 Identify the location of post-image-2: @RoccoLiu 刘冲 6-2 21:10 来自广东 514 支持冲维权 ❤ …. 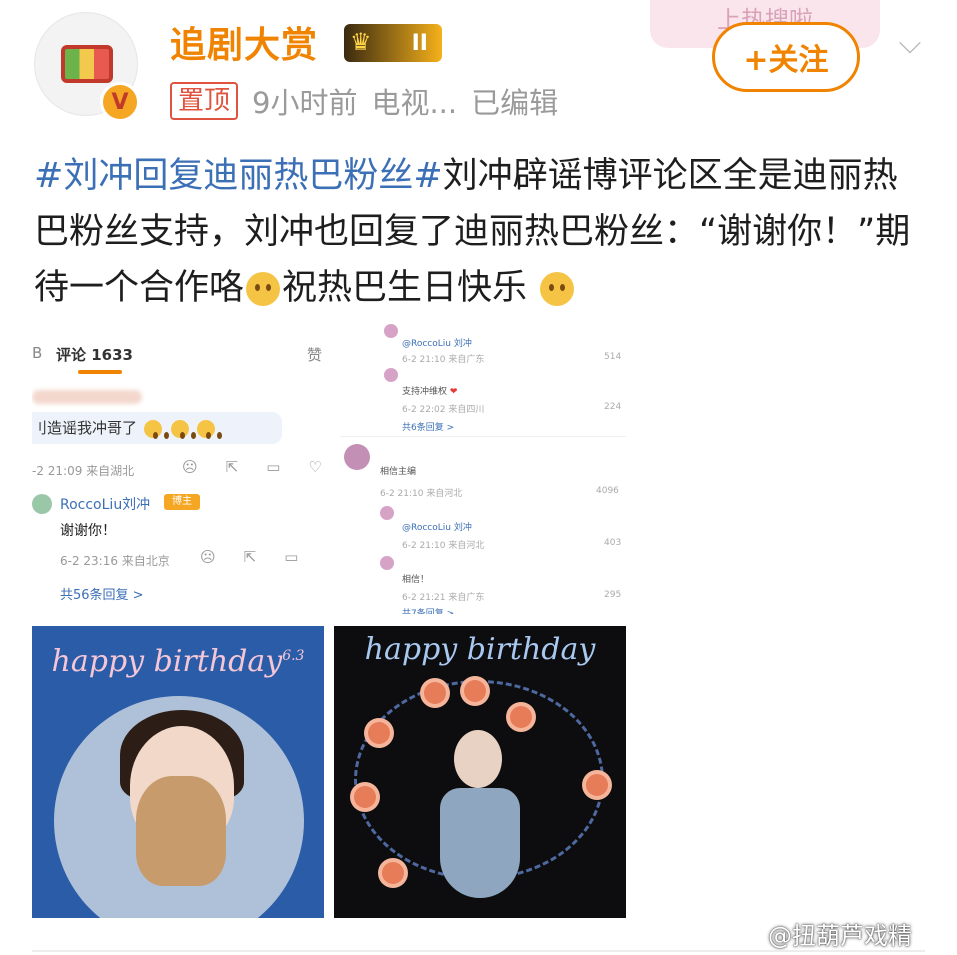
(483, 468).